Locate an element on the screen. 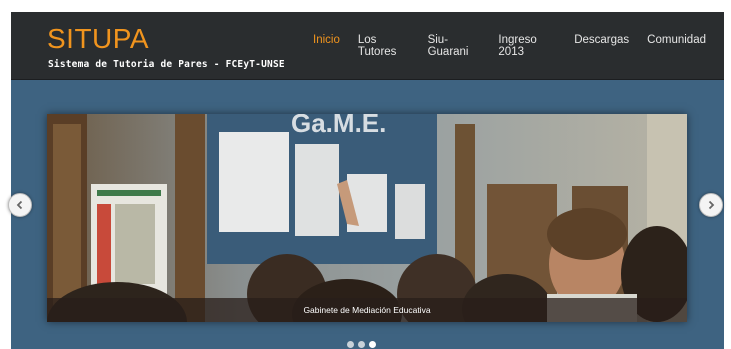  slider-next-button is located at coordinates (711, 205).